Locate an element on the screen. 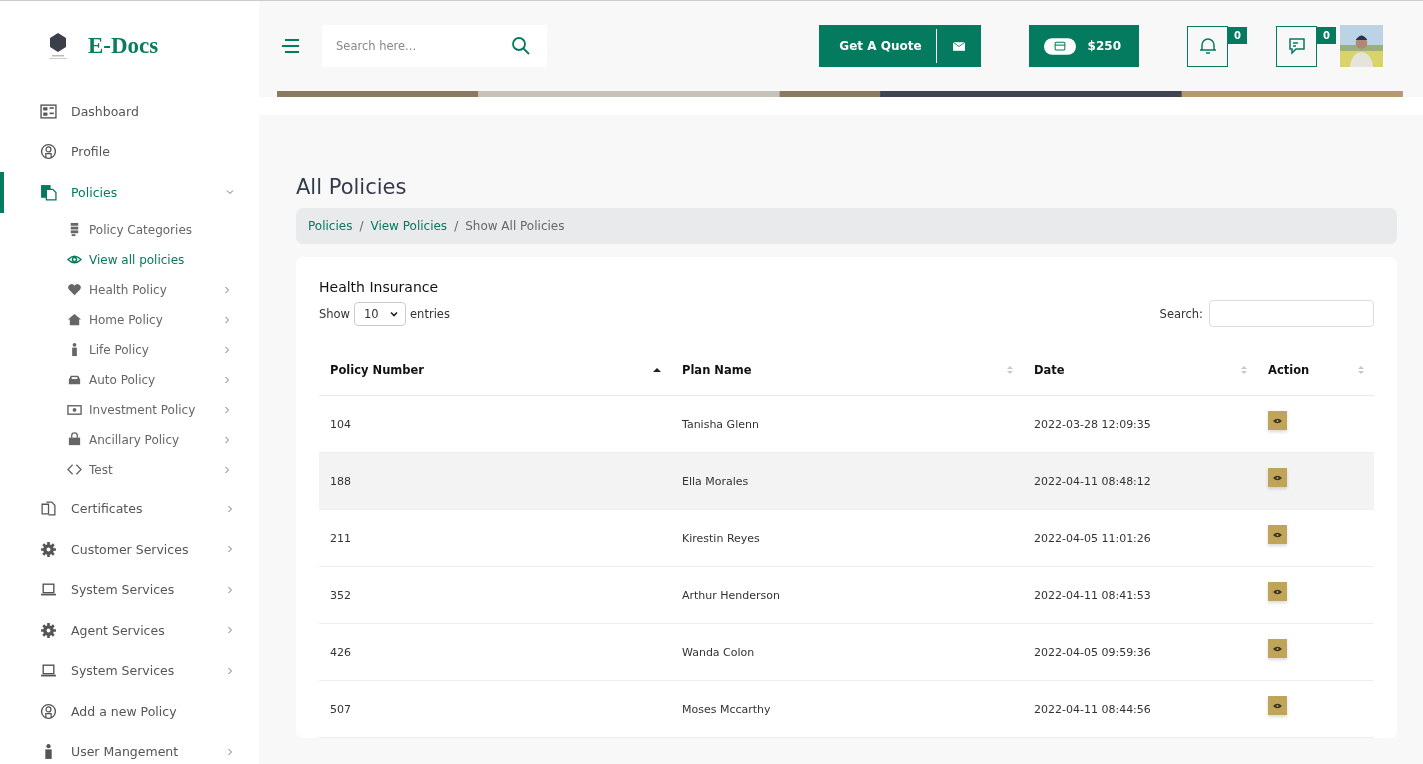 The height and width of the screenshot is (764, 1423). table-cell: Wanda Colon is located at coordinates (847, 652).